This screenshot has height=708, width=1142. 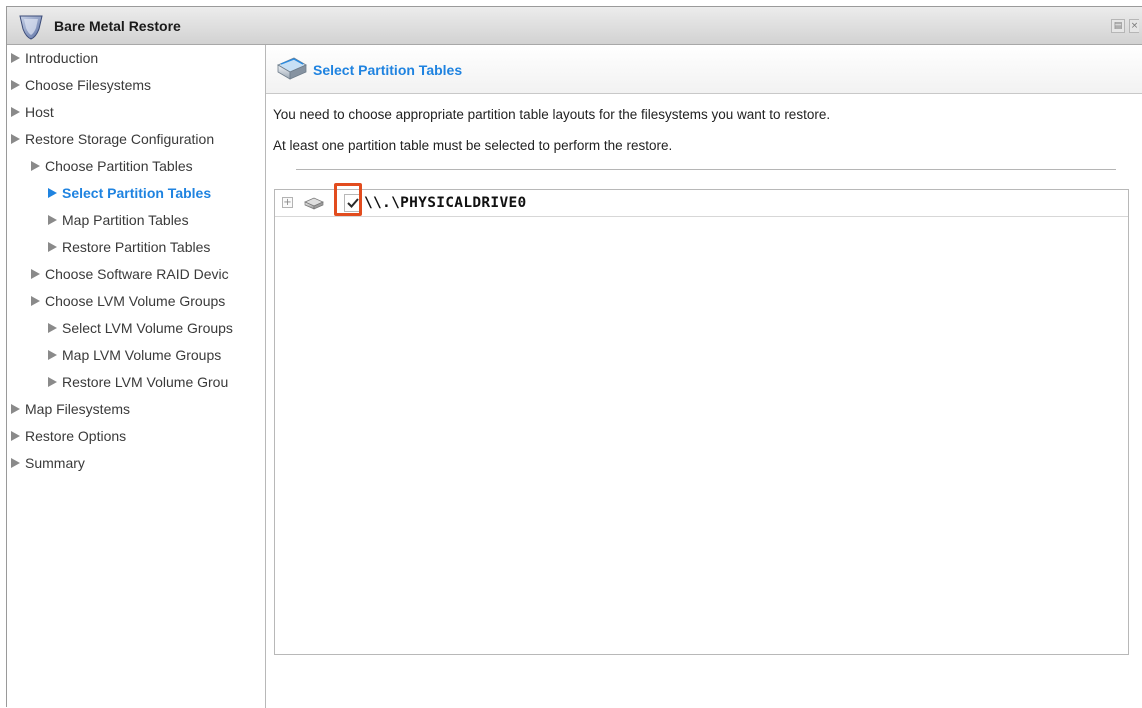 What do you see at coordinates (136, 247) in the screenshot?
I see `sidebar-item-label: Restore Partition Tables` at bounding box center [136, 247].